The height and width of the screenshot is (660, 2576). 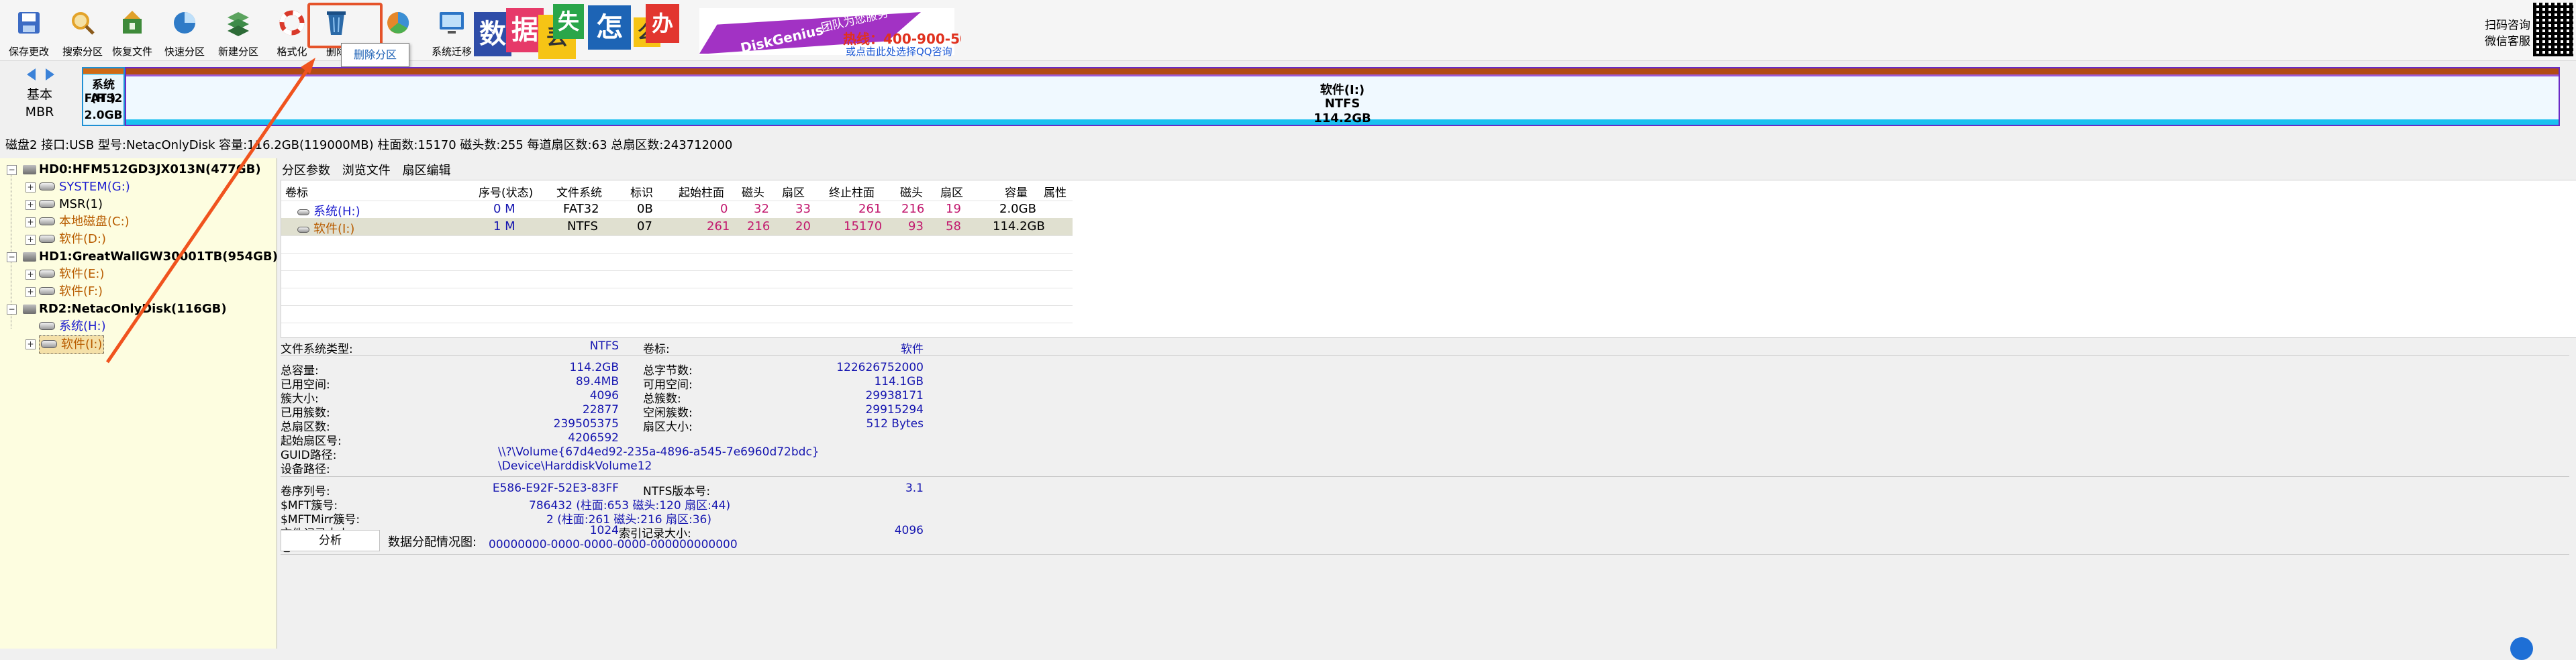 I want to click on tree-disk-hd1: HD1:GreatWallGW30001TB(954GB), so click(x=150, y=257).